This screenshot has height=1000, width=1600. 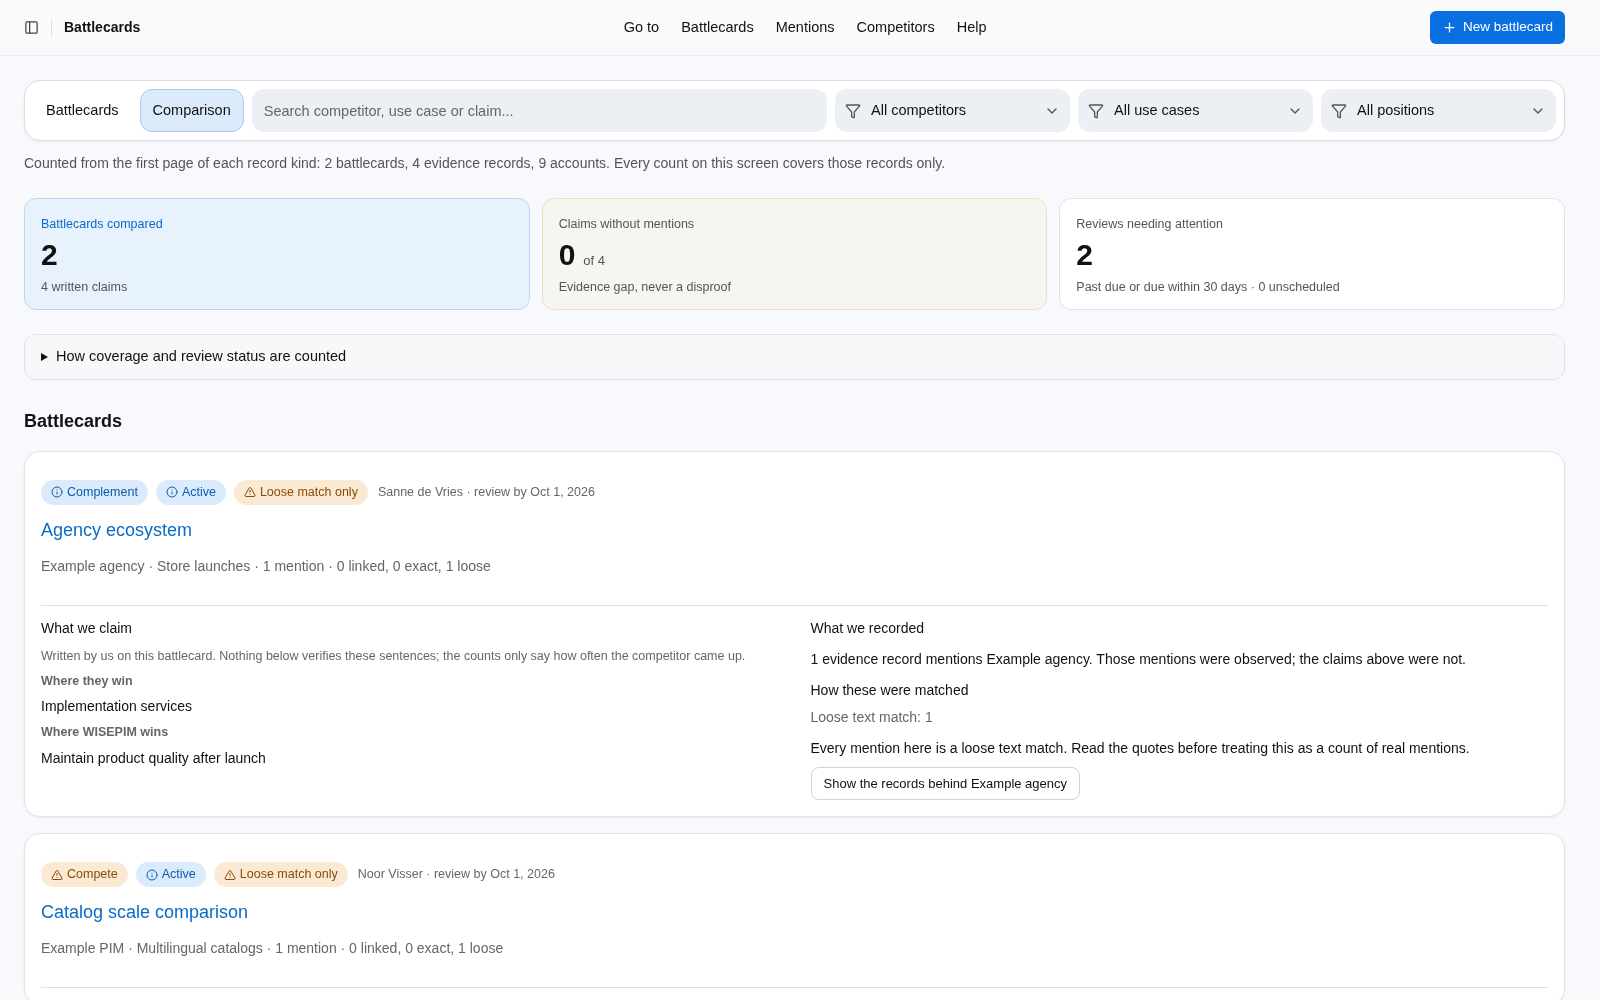 What do you see at coordinates (890, 690) in the screenshot?
I see `section-heading: How these were matched` at bounding box center [890, 690].